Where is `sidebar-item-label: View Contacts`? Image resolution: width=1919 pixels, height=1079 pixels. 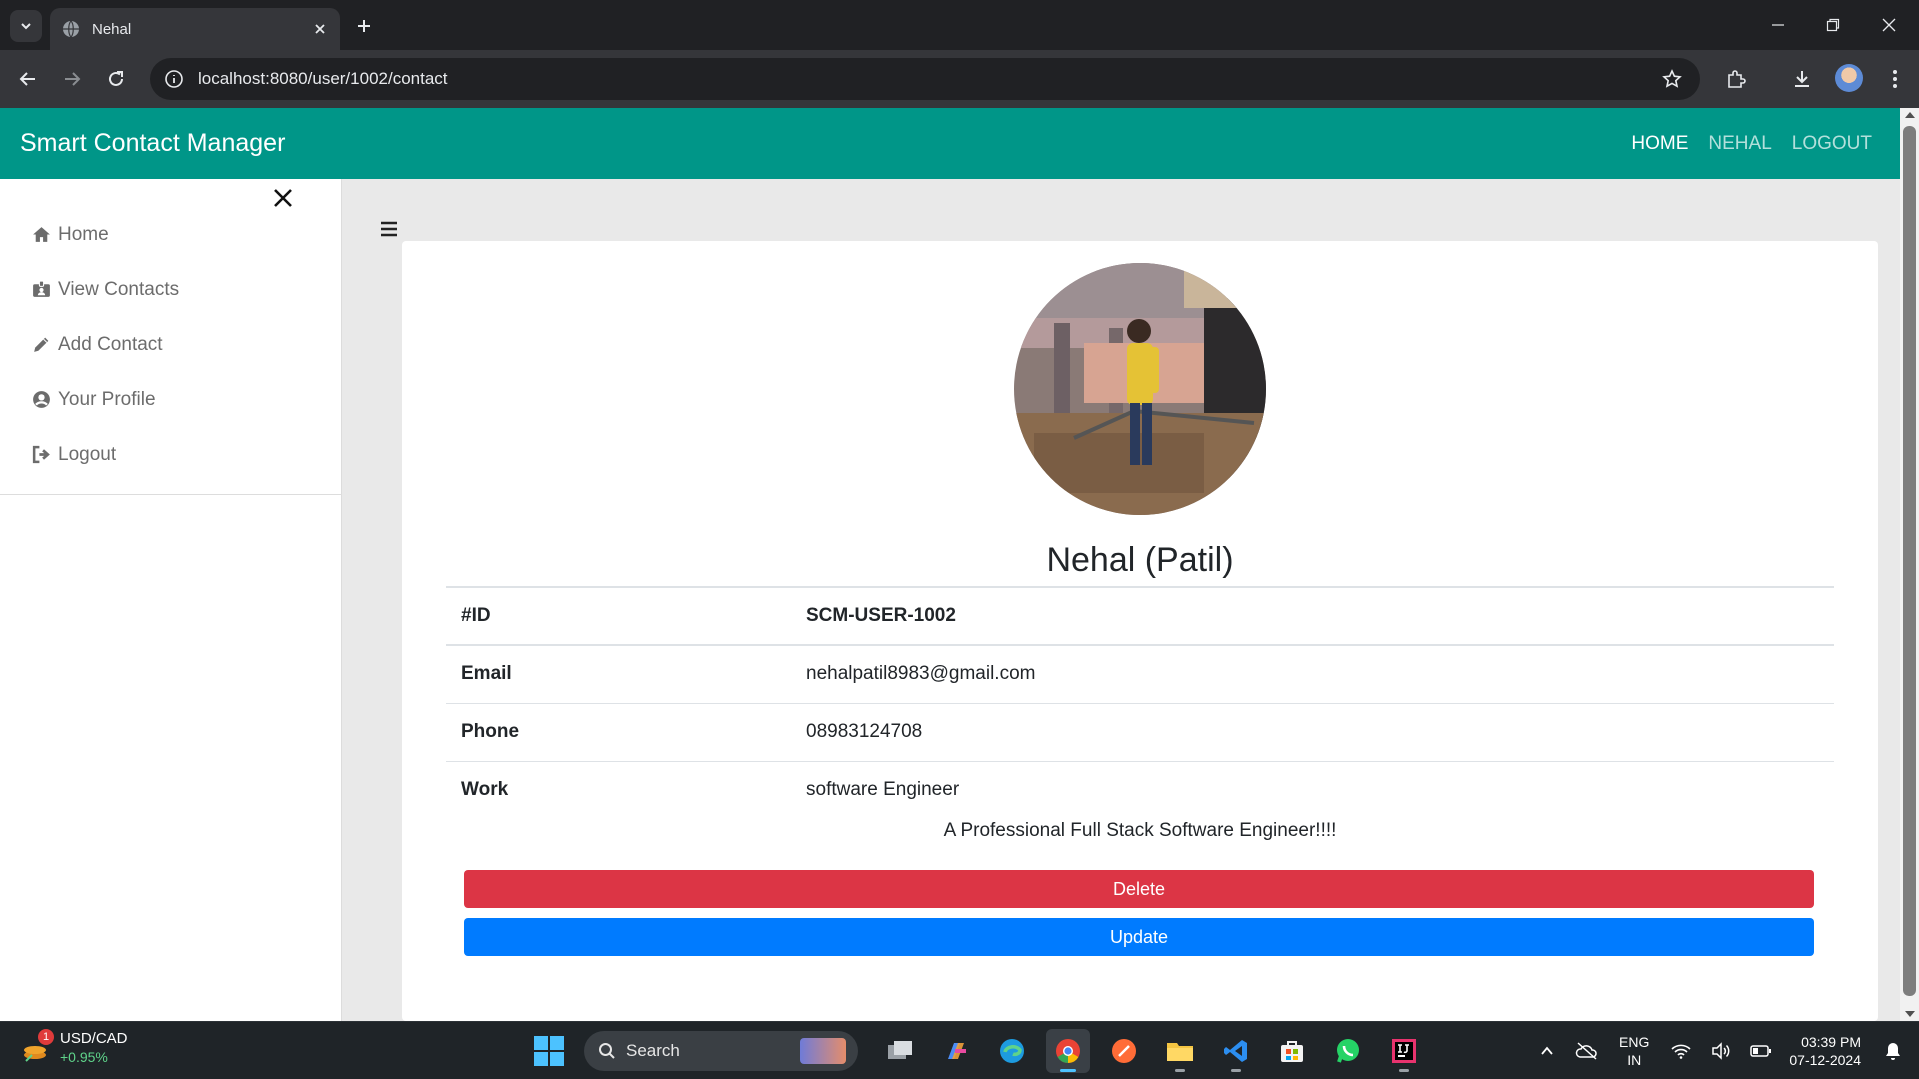 sidebar-item-label: View Contacts is located at coordinates (119, 289).